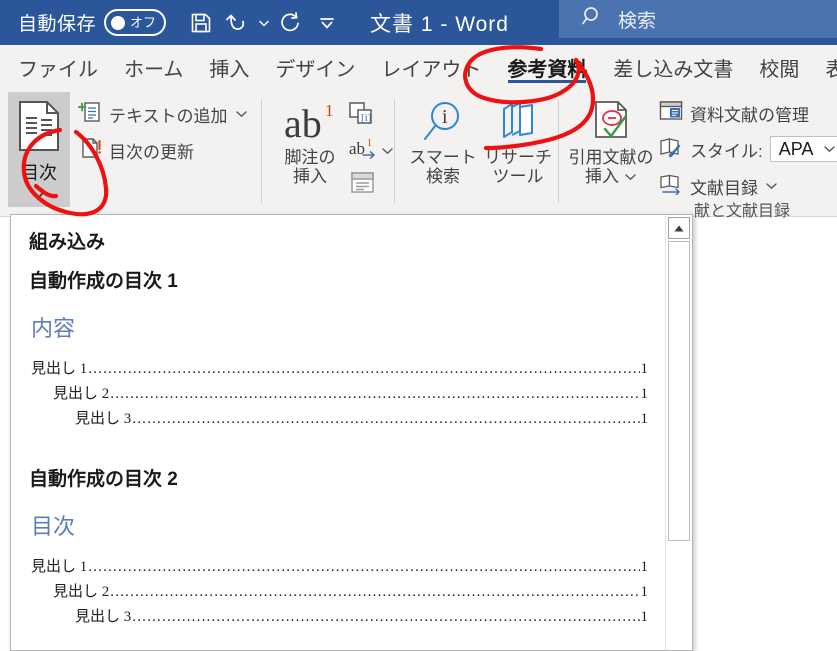 The width and height of the screenshot is (837, 651). I want to click on ribbon-group-toc: 目次 テキストの追加 目次の更新, so click(131, 152).